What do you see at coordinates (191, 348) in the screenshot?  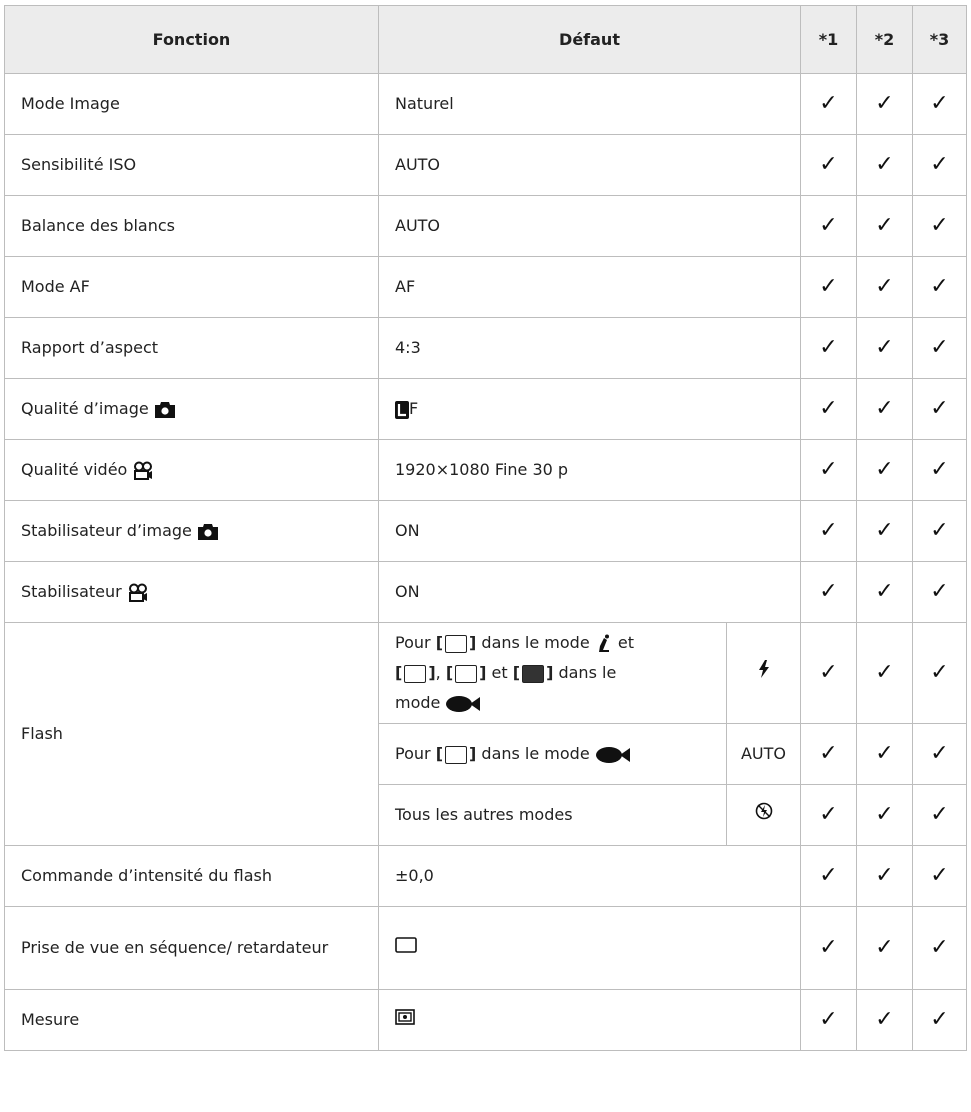 I see `function-cell: Rapport d’aspect` at bounding box center [191, 348].